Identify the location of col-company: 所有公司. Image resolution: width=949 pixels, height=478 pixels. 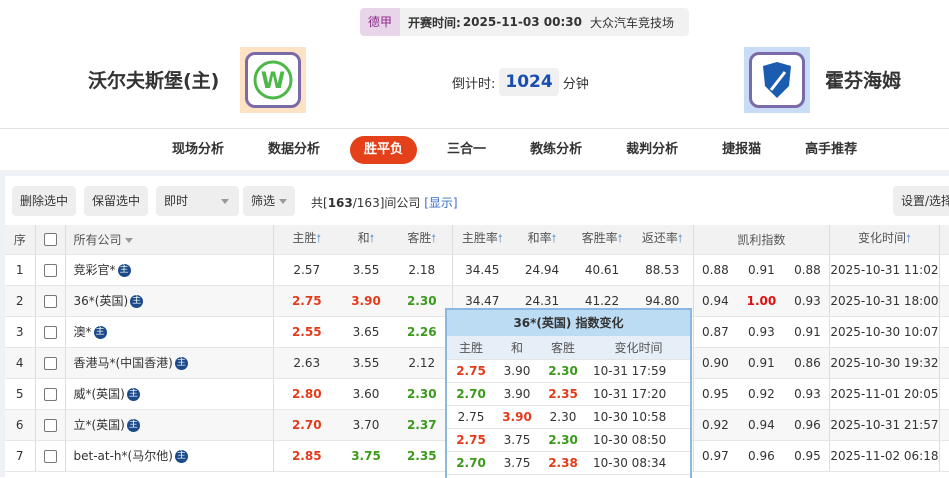
(168, 240).